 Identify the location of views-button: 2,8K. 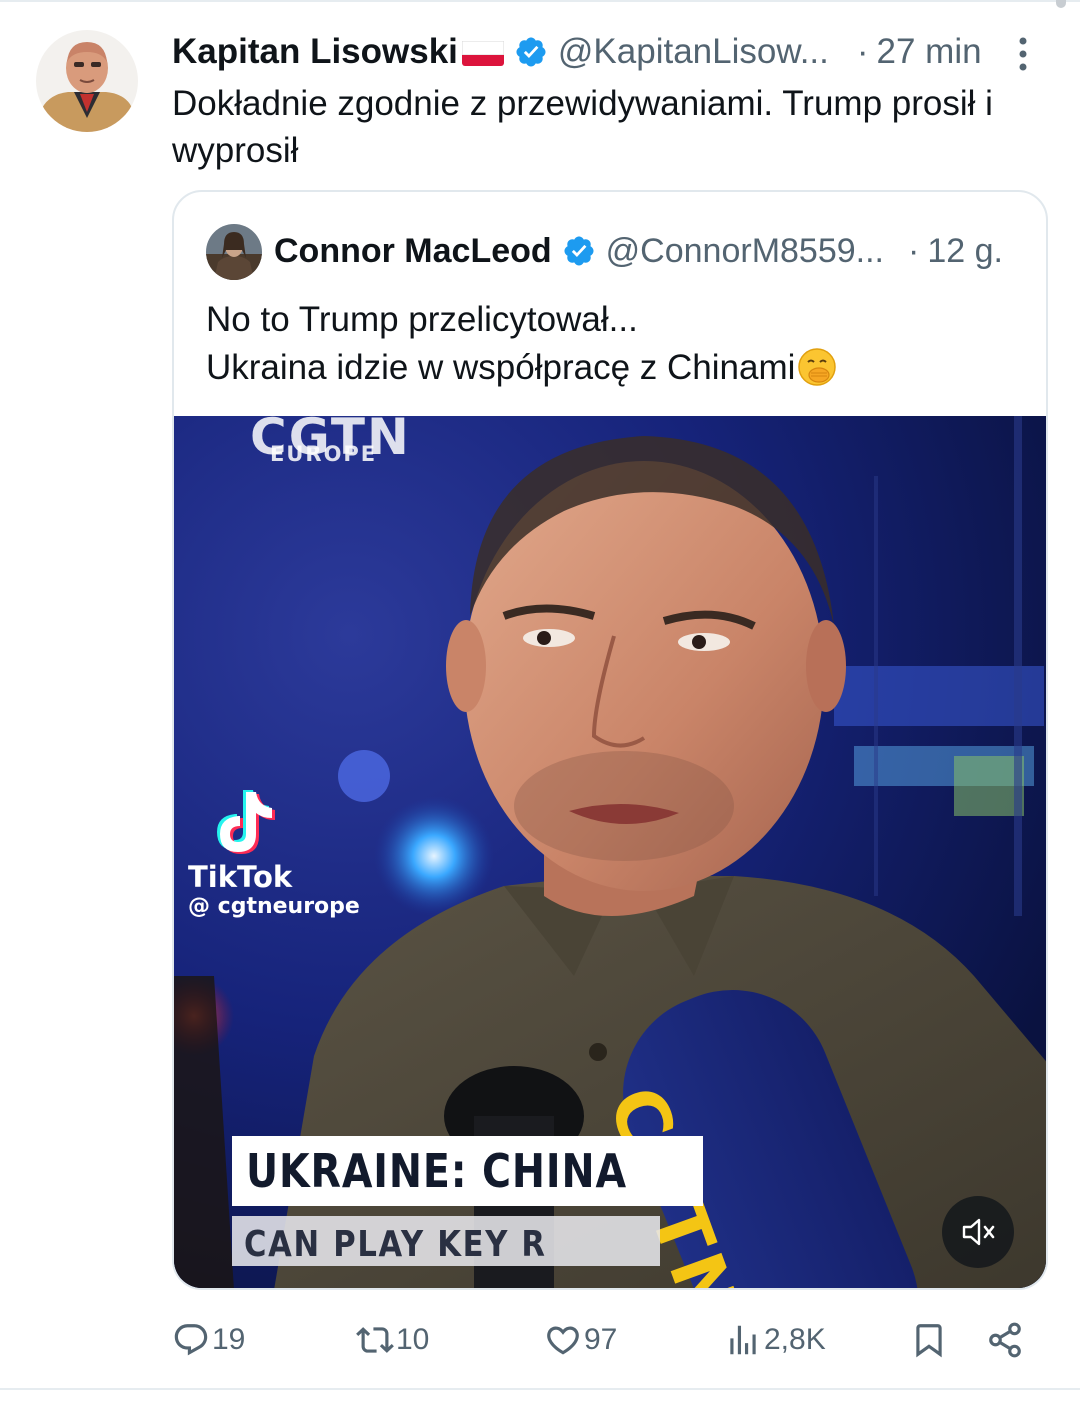
(775, 1340).